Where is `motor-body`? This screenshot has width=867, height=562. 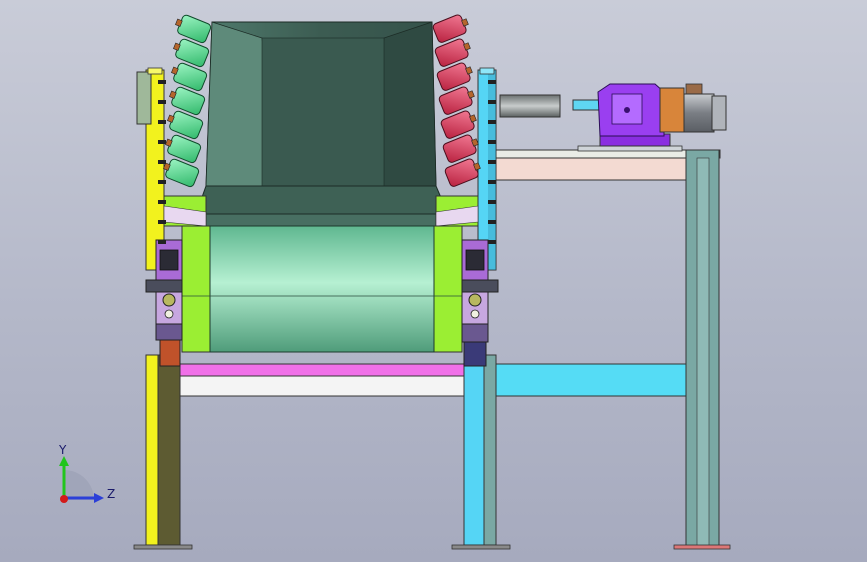
motor-body is located at coordinates (699, 113).